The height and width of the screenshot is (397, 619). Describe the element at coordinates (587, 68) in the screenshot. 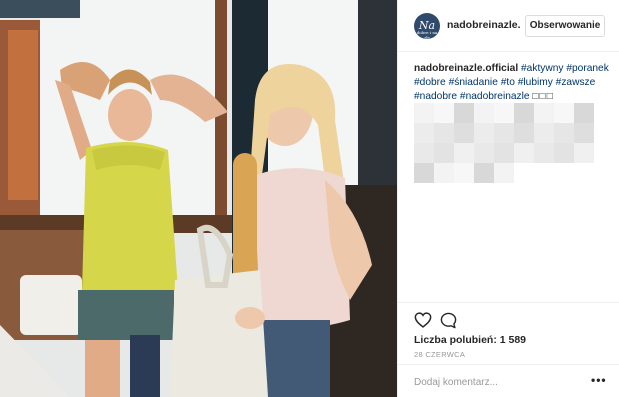

I see `hashtag-link: #poranek` at that location.